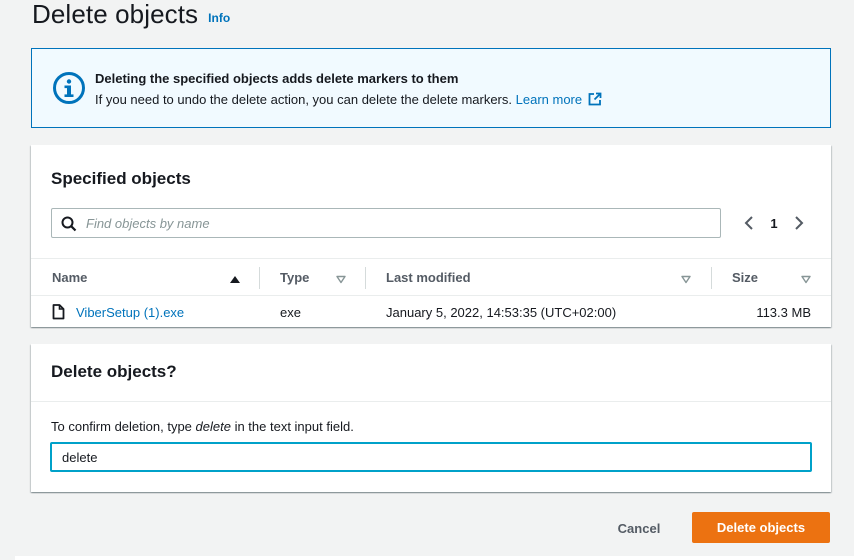 The height and width of the screenshot is (560, 854). What do you see at coordinates (428, 277) in the screenshot?
I see `column-header-last-modified: Last modified` at bounding box center [428, 277].